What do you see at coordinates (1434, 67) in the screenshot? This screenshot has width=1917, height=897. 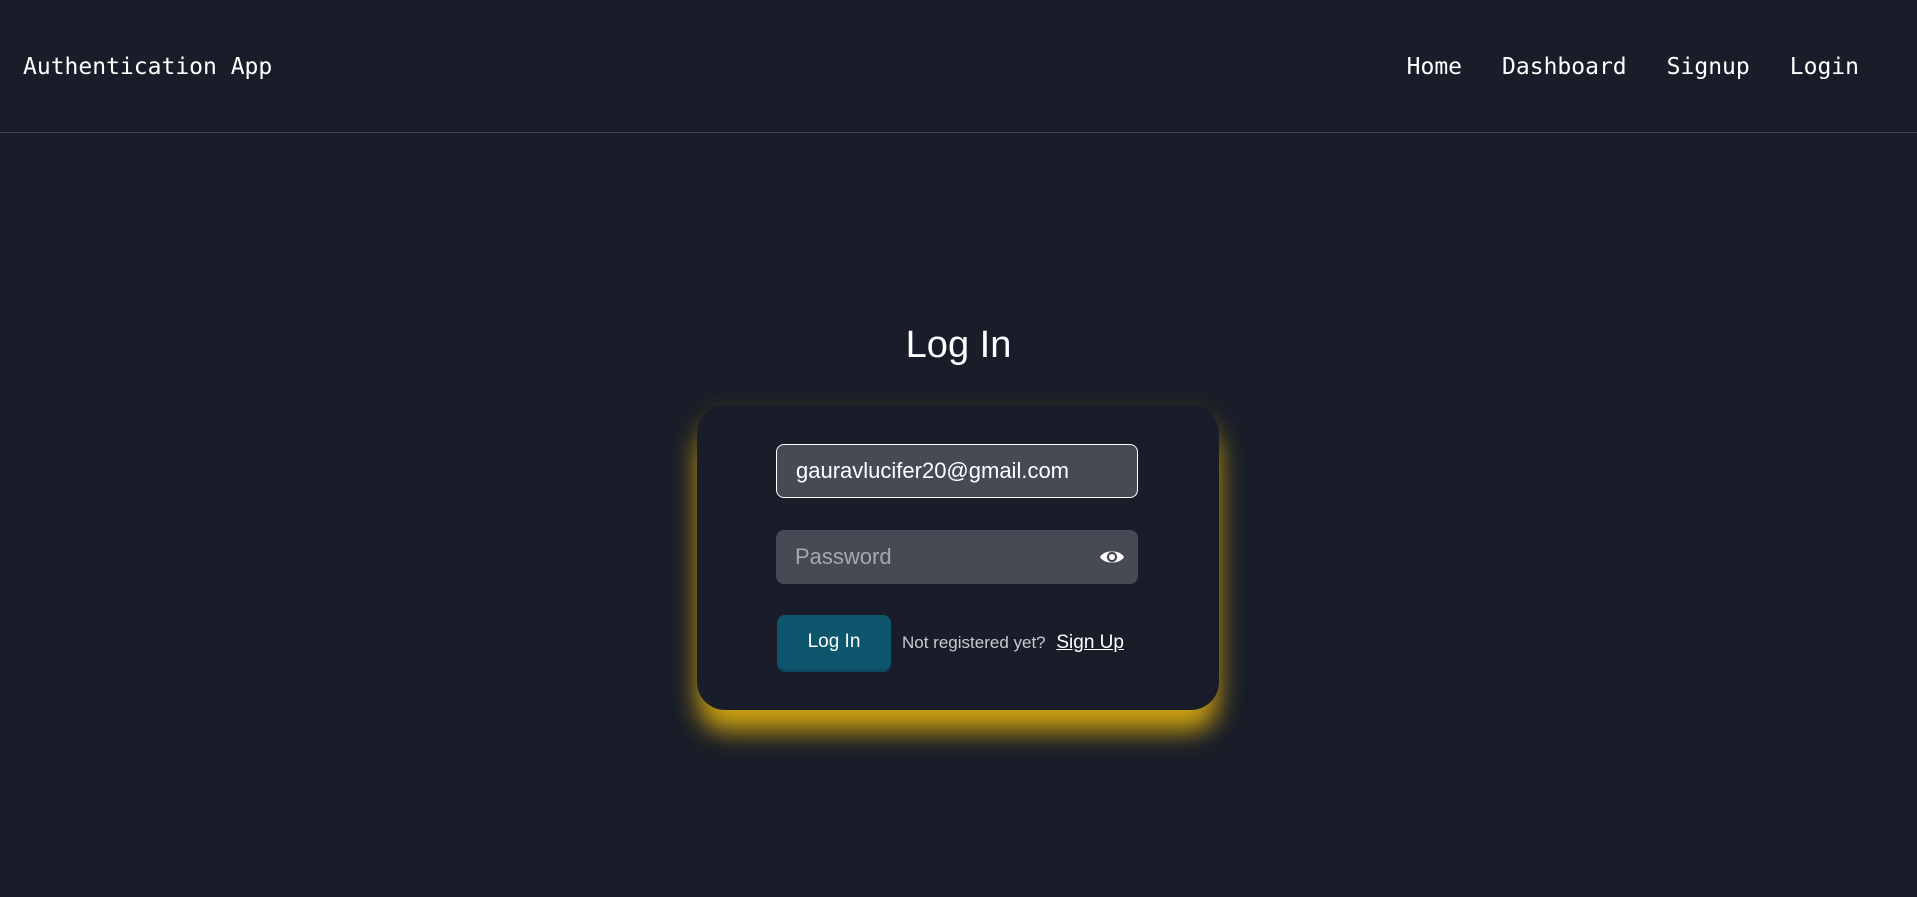 I see `nav-link-home: Home` at bounding box center [1434, 67].